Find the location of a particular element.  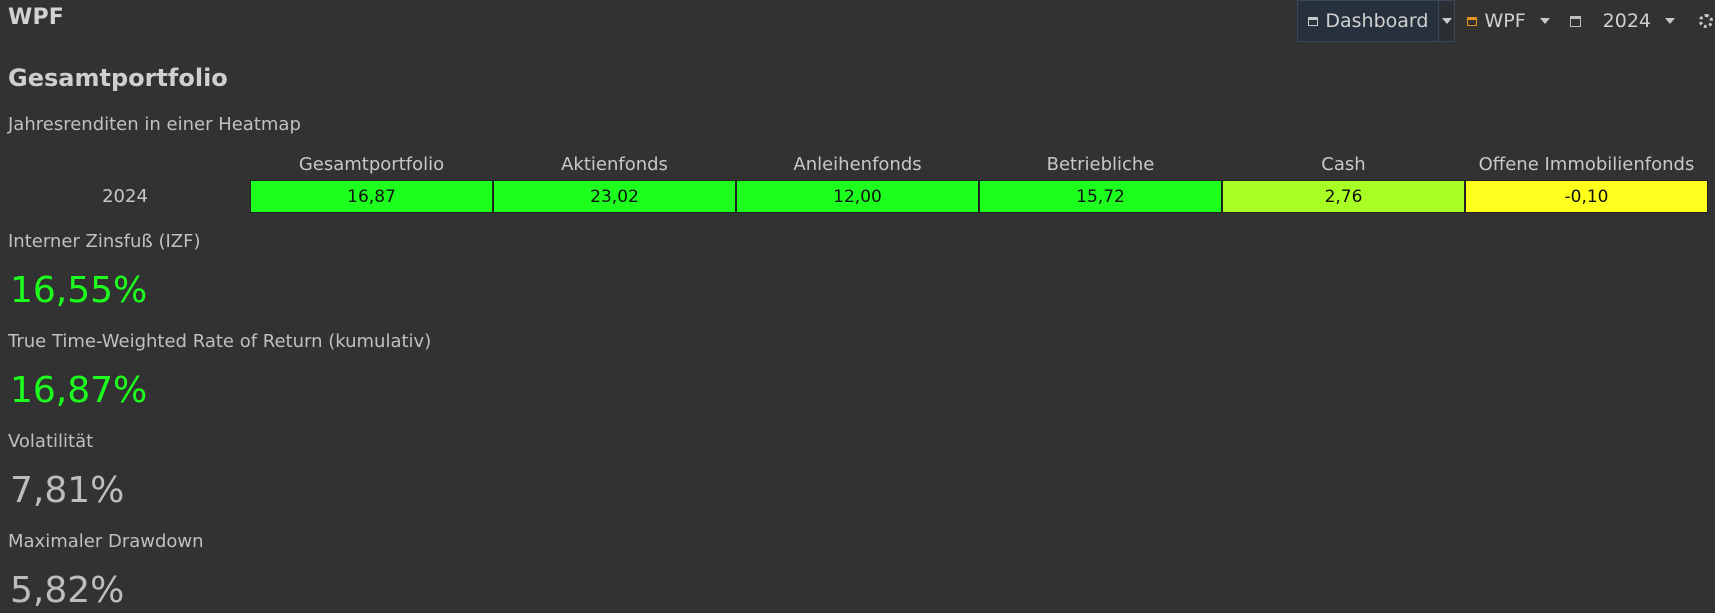

dashboard-dropdown-button is located at coordinates (1447, 21).